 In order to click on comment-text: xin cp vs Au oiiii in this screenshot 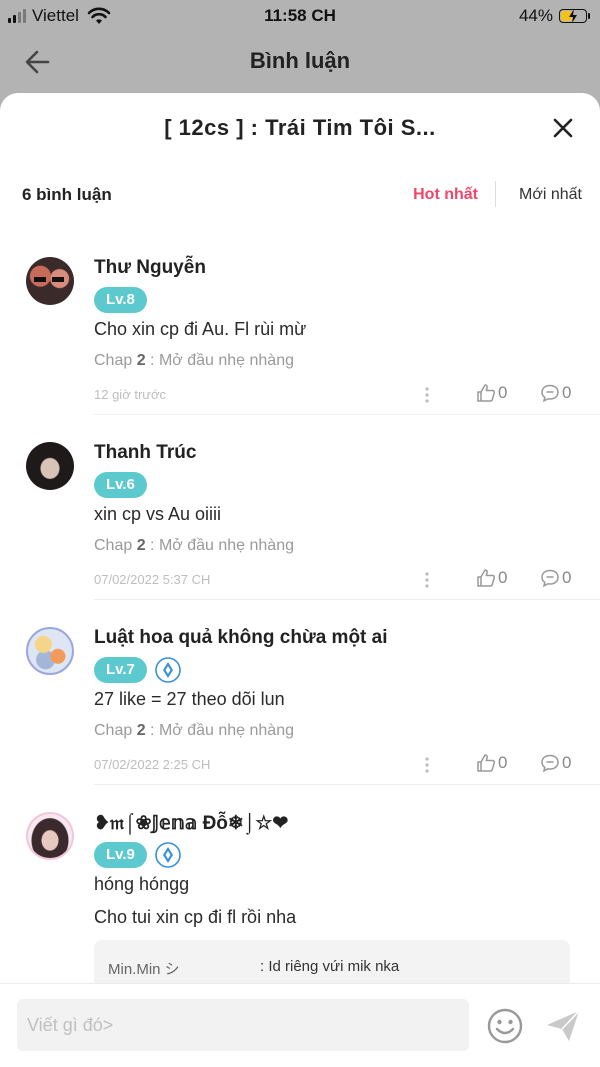, I will do `click(158, 514)`.